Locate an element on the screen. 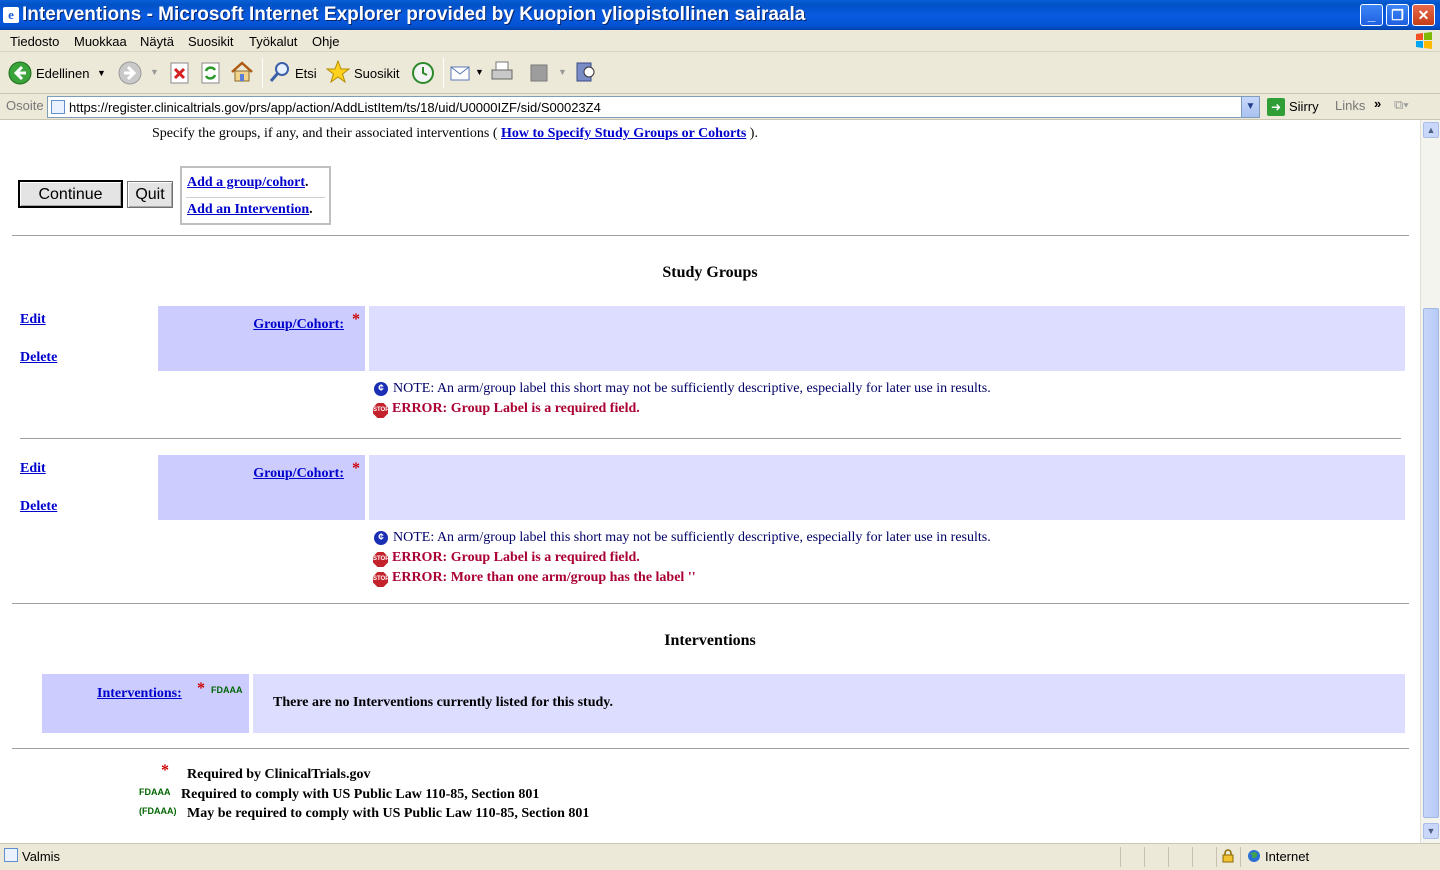 The image size is (1440, 870). minimize-button: _ is located at coordinates (1371, 15).